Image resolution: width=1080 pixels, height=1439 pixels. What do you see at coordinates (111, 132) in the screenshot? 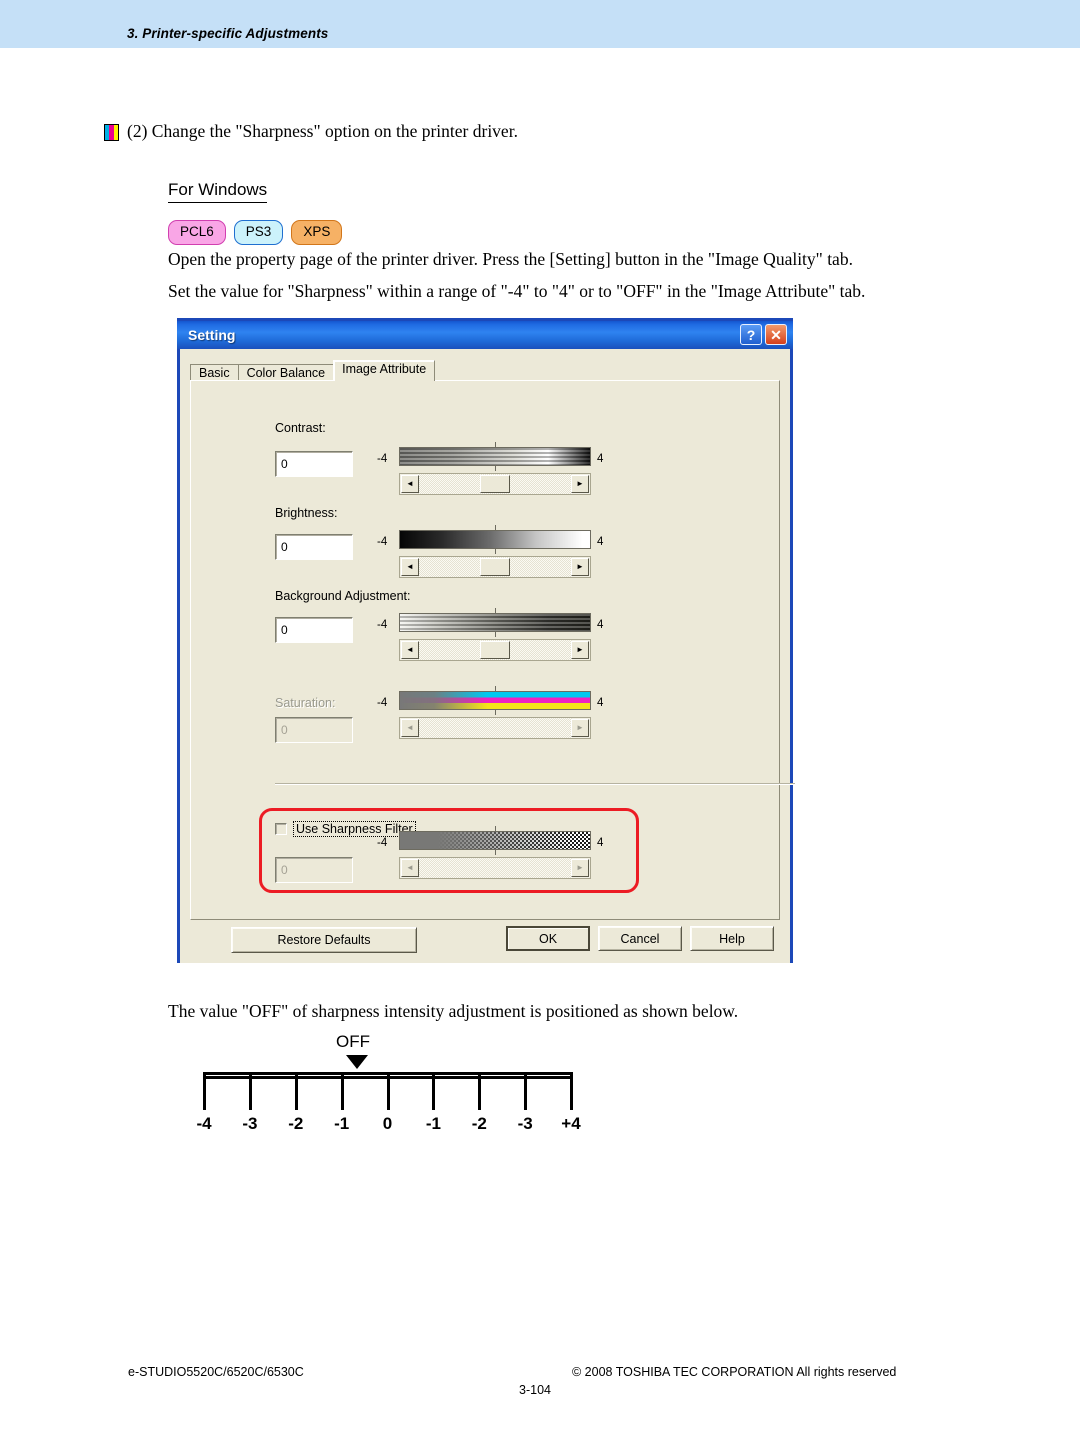
I see `cmy-bullet-icon` at bounding box center [111, 132].